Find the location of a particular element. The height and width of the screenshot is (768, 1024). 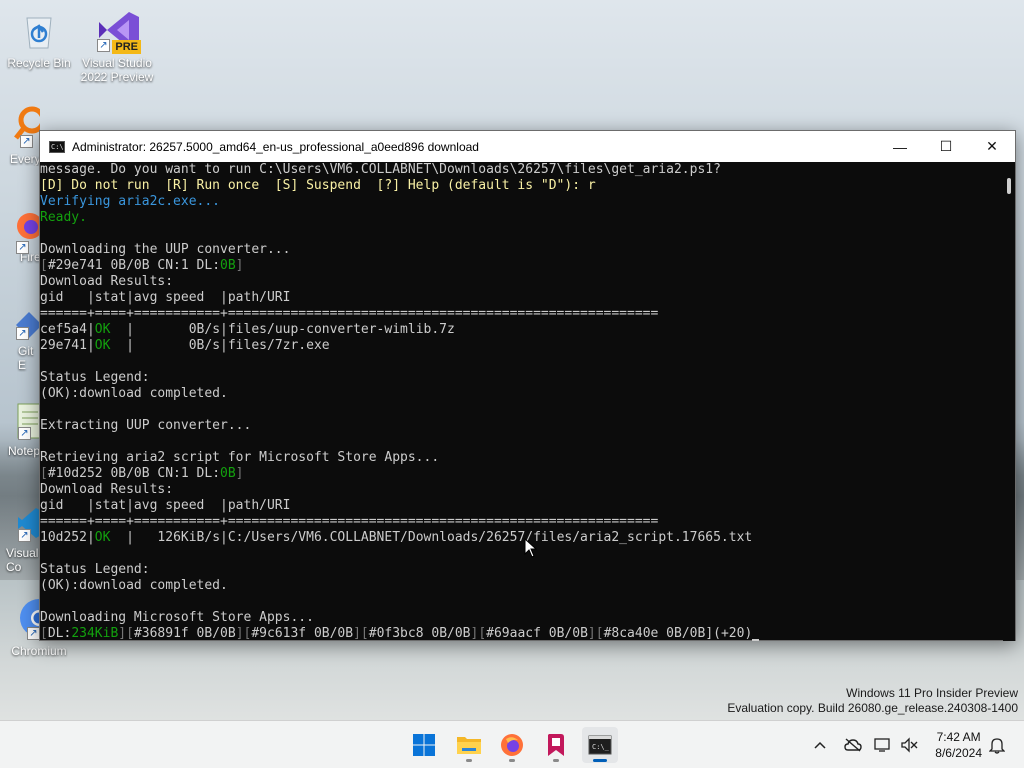

network-tray-button is located at coordinates (883, 744).